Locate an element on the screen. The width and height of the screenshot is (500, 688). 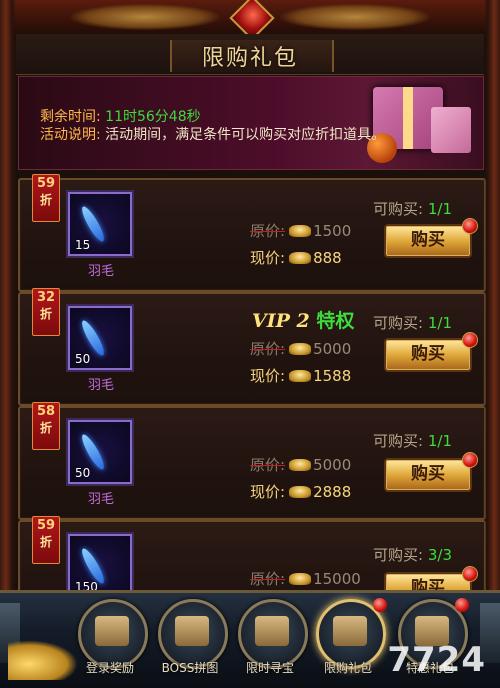
item-slot: 150 is located at coordinates (100, 566).